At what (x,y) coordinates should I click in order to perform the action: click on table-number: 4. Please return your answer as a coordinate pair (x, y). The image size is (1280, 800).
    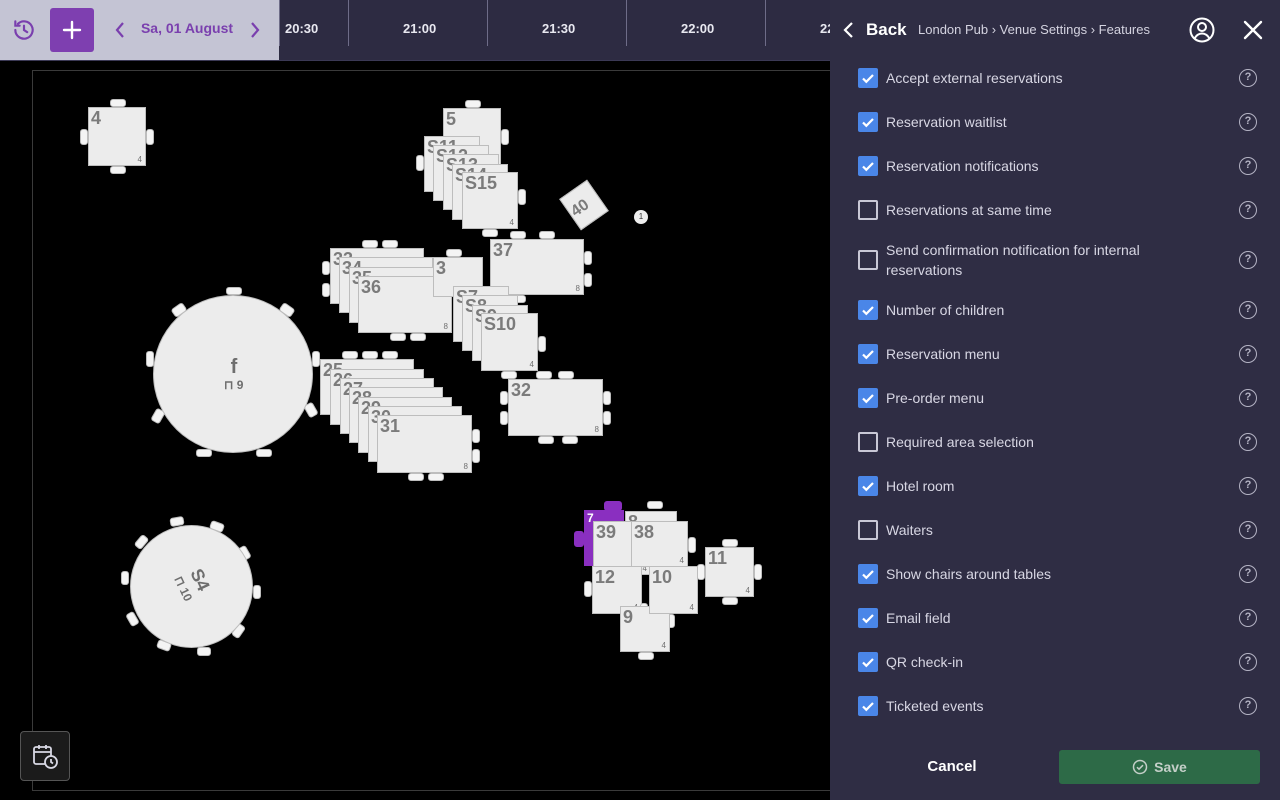
    Looking at the image, I should click on (96, 118).